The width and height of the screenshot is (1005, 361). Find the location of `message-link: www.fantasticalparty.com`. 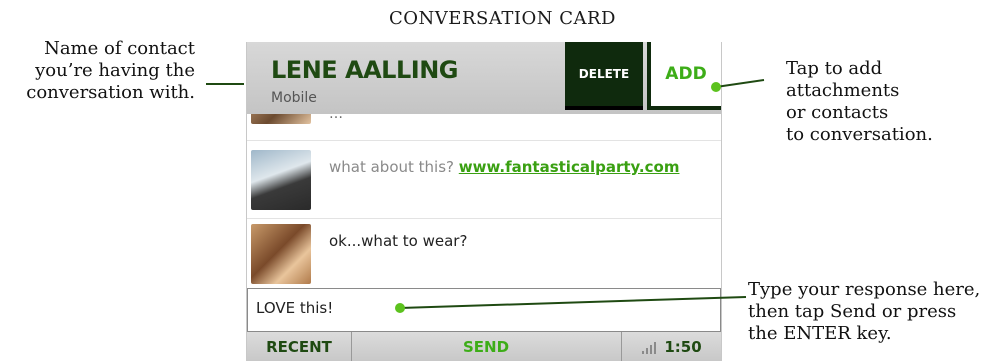

message-link: www.fantasticalparty.com is located at coordinates (569, 167).